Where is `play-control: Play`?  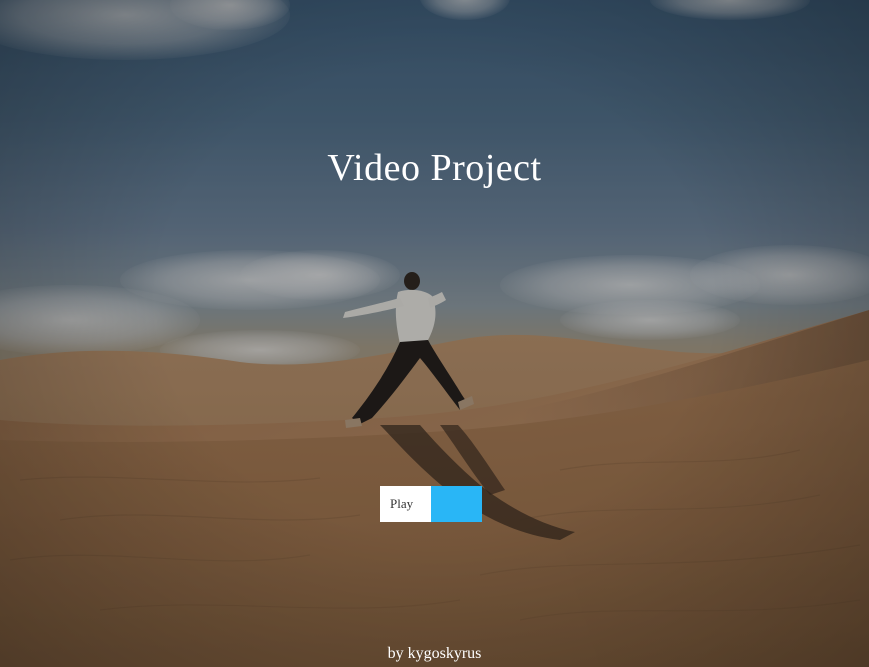 play-control: Play is located at coordinates (431, 504).